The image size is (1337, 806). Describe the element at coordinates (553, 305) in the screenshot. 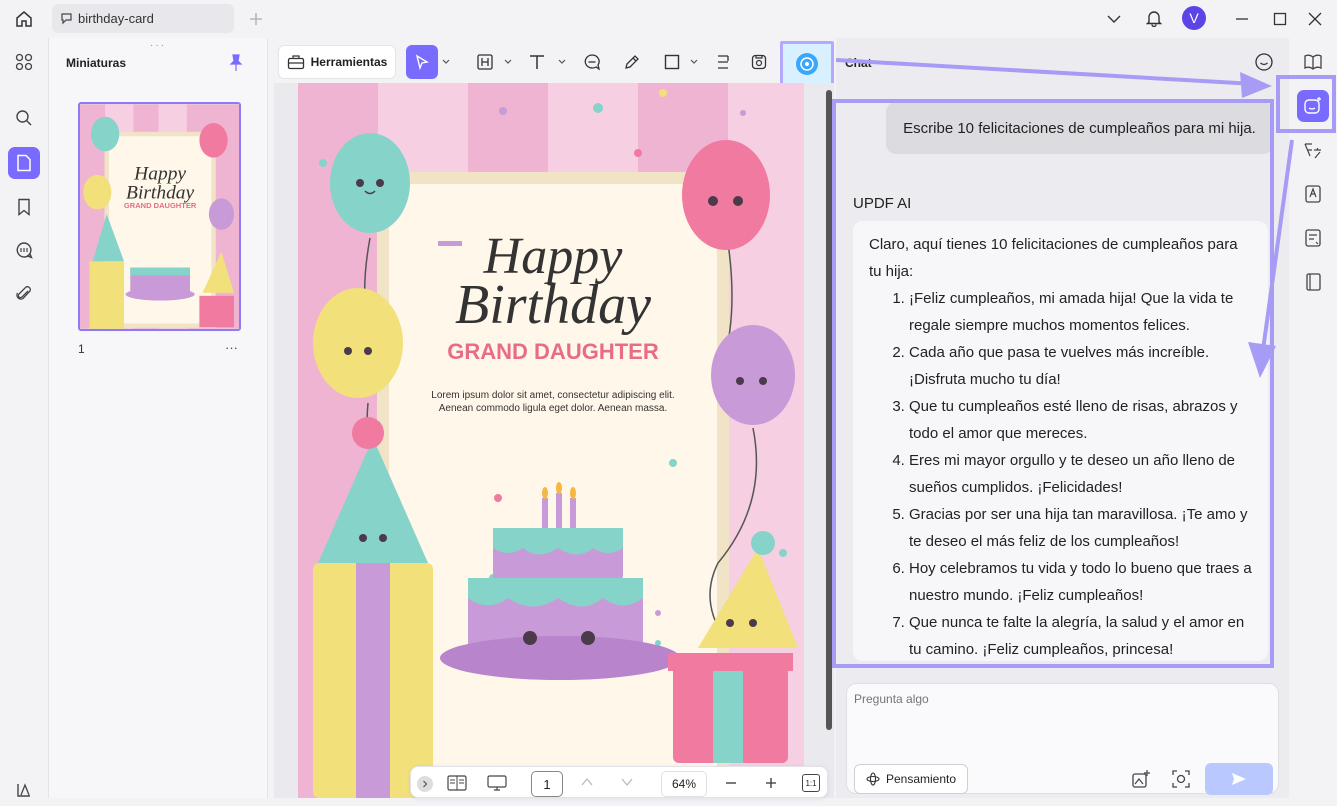

I see `card-heading-line2: Birthday` at that location.